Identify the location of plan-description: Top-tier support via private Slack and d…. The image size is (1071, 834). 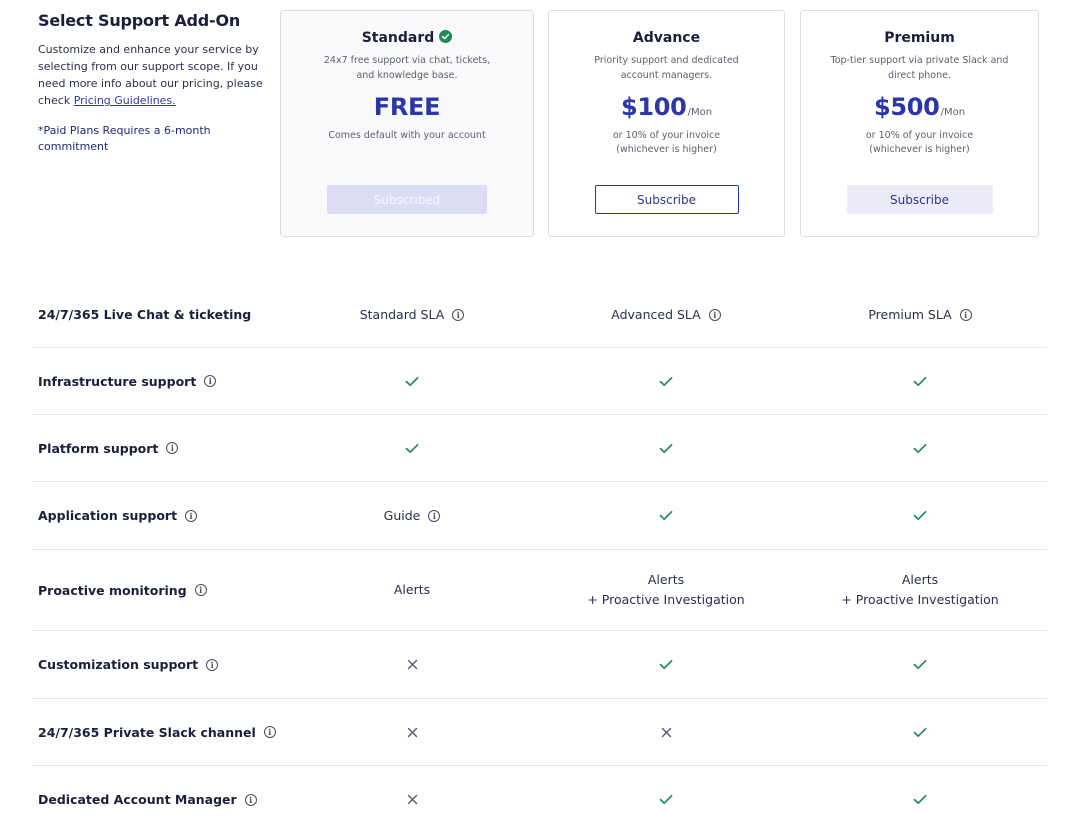
(919, 68).